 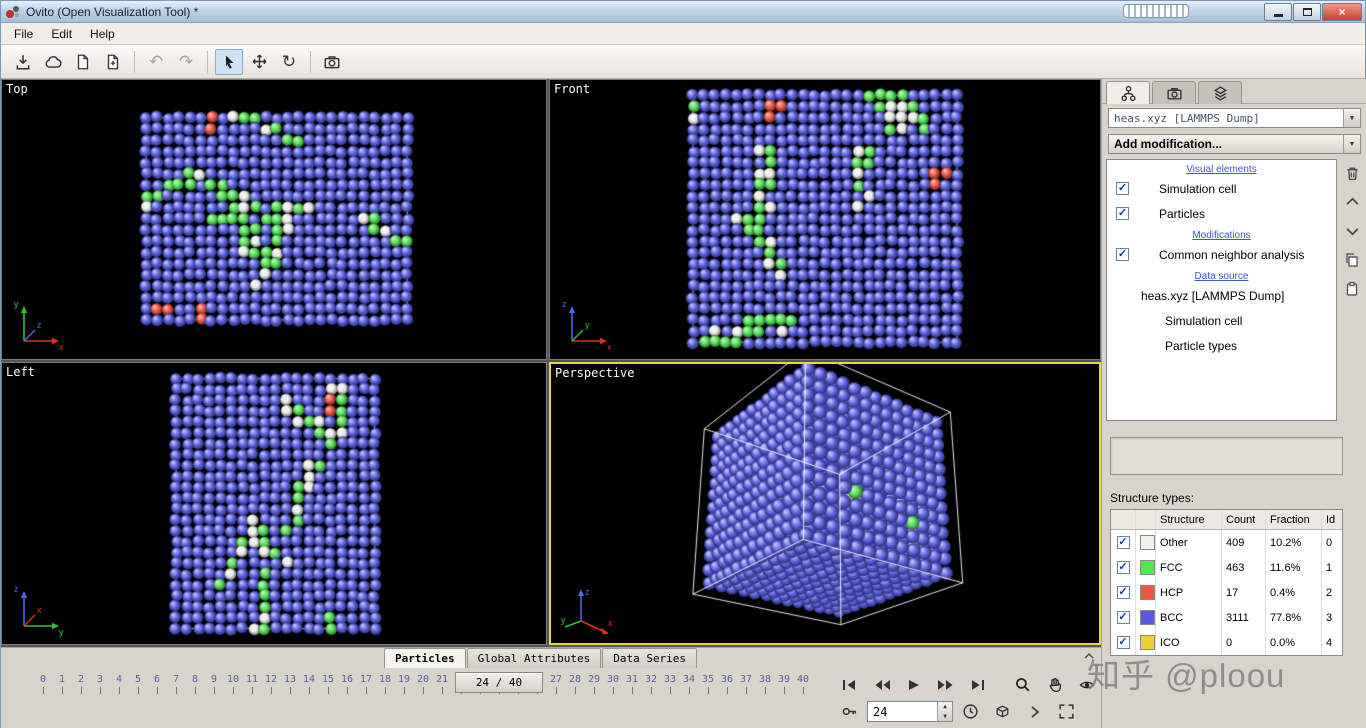 What do you see at coordinates (1226, 567) in the screenshot?
I see `table-row: ✓ FCC 463 11.6% 1` at bounding box center [1226, 567].